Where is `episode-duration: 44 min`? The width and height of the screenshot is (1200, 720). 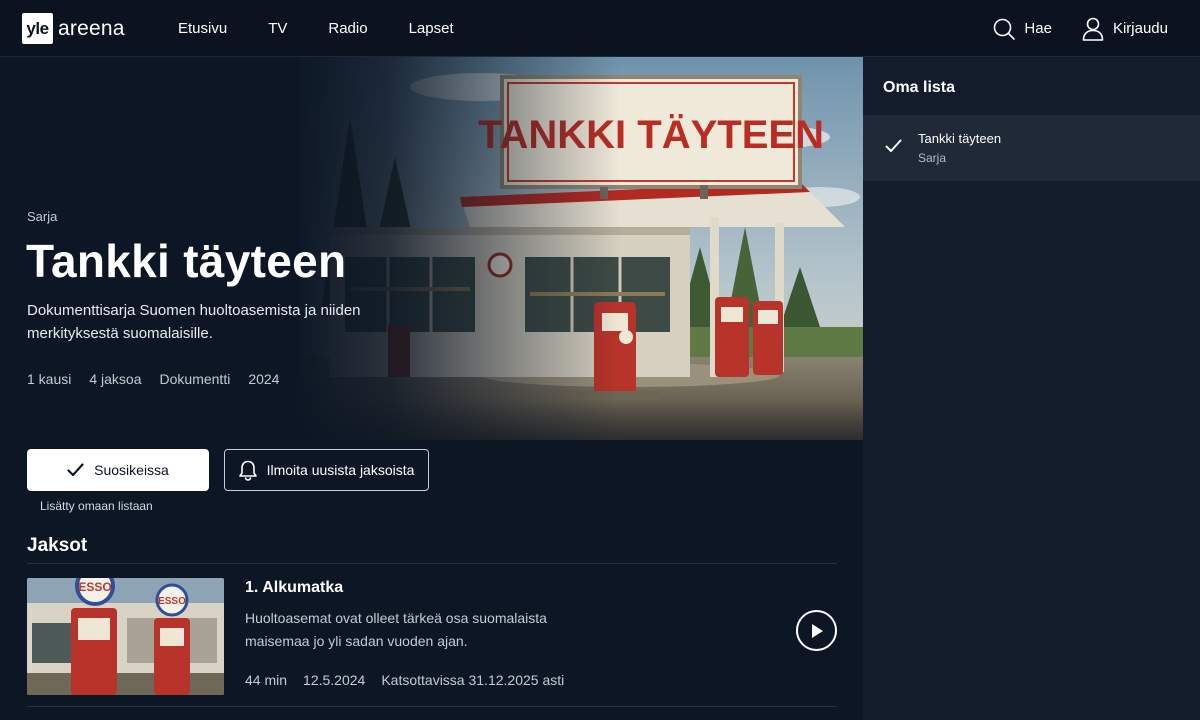 episode-duration: 44 min is located at coordinates (266, 680).